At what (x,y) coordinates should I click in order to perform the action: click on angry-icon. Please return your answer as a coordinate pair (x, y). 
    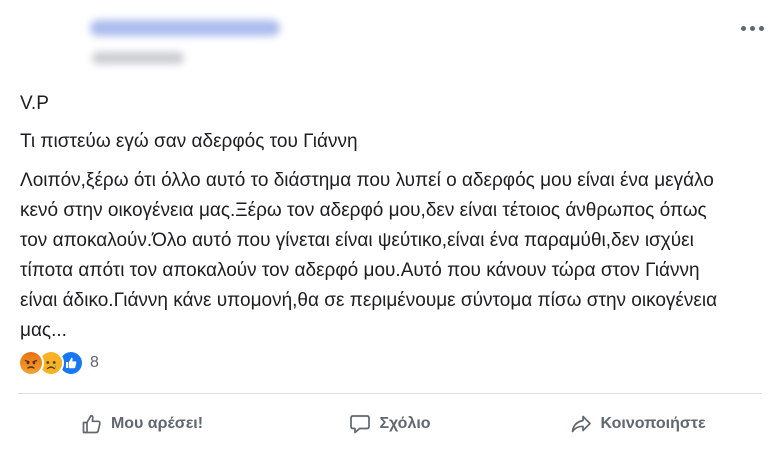
    Looking at the image, I should click on (31, 363).